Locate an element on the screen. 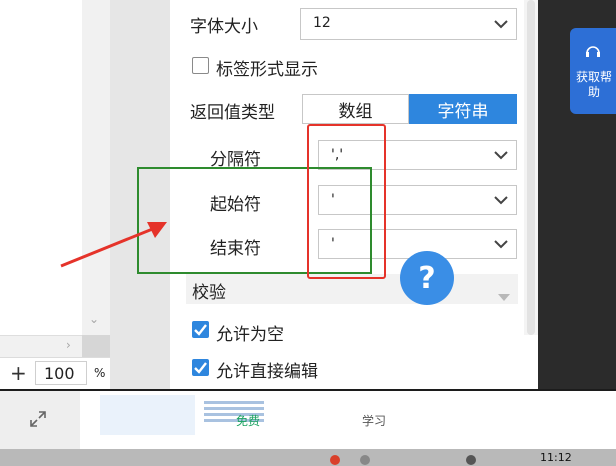 This screenshot has width=616, height=466. panel-scrollbar is located at coordinates (531, 167).